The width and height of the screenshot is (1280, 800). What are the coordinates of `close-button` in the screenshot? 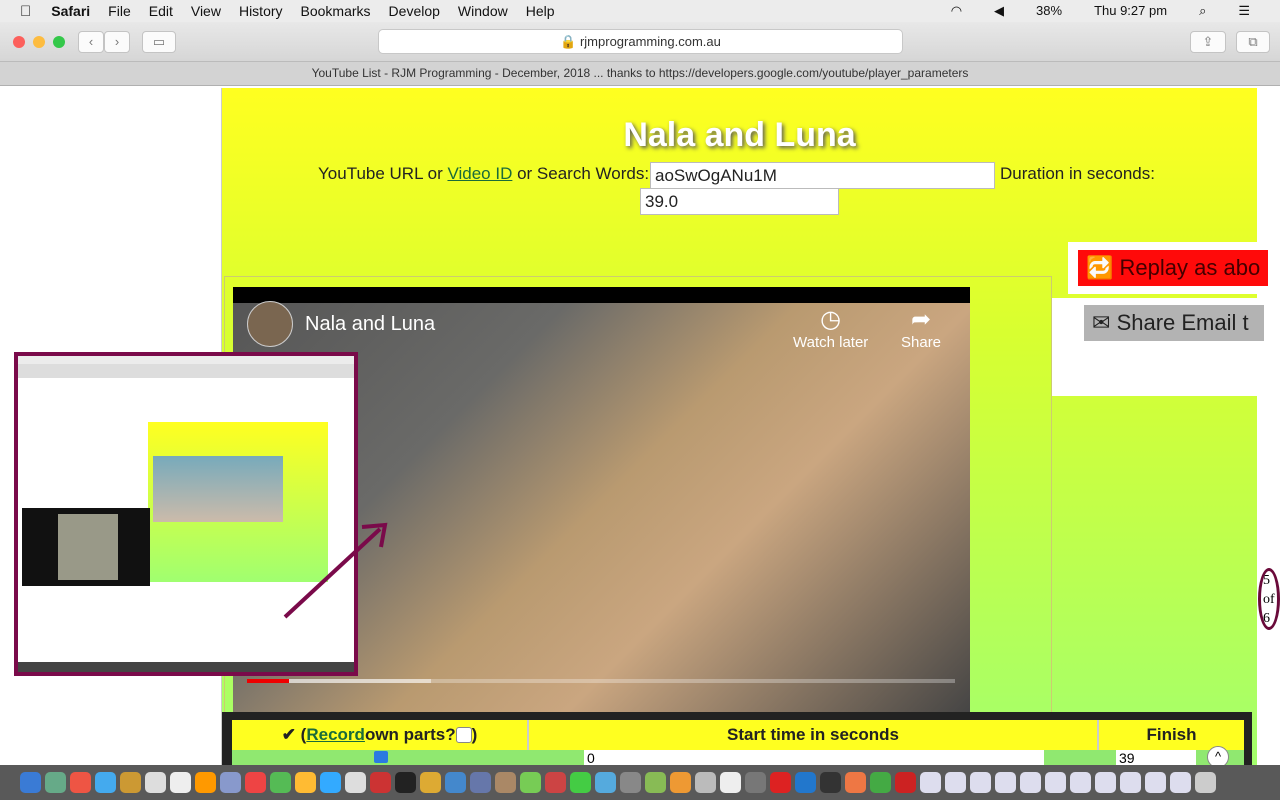 It's located at (19, 42).